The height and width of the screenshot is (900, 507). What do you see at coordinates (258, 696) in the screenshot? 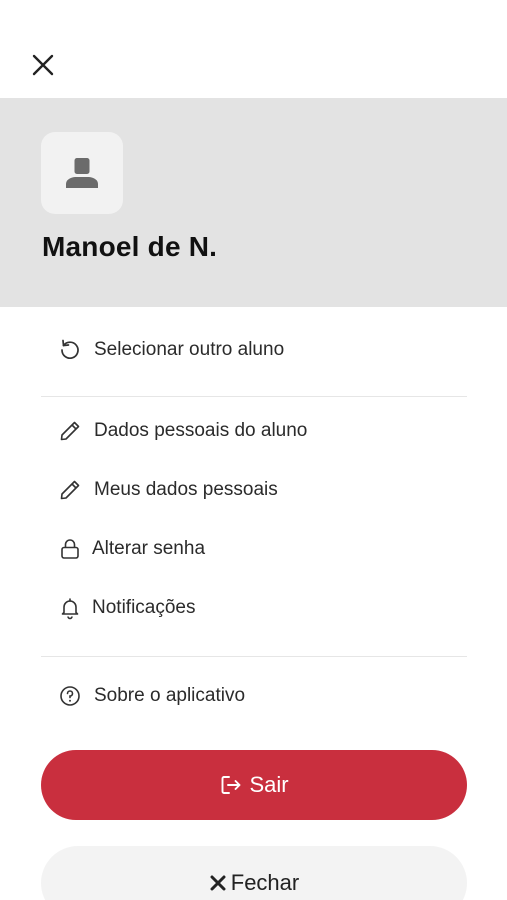
I see `menu-item-about-app: Sobre o aplicativo` at bounding box center [258, 696].